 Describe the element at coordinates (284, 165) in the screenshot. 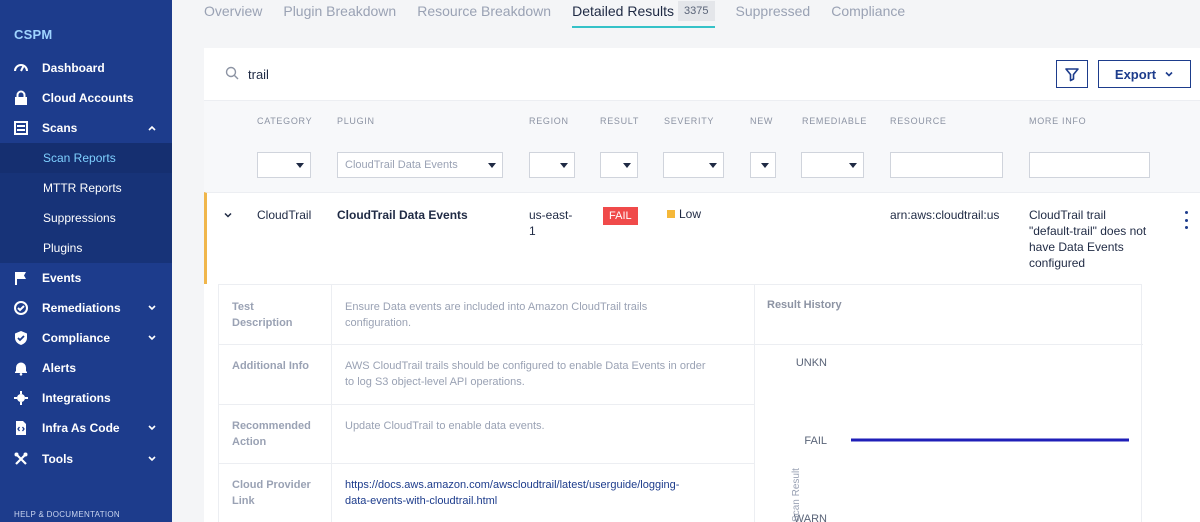

I see `category-filter-select` at that location.